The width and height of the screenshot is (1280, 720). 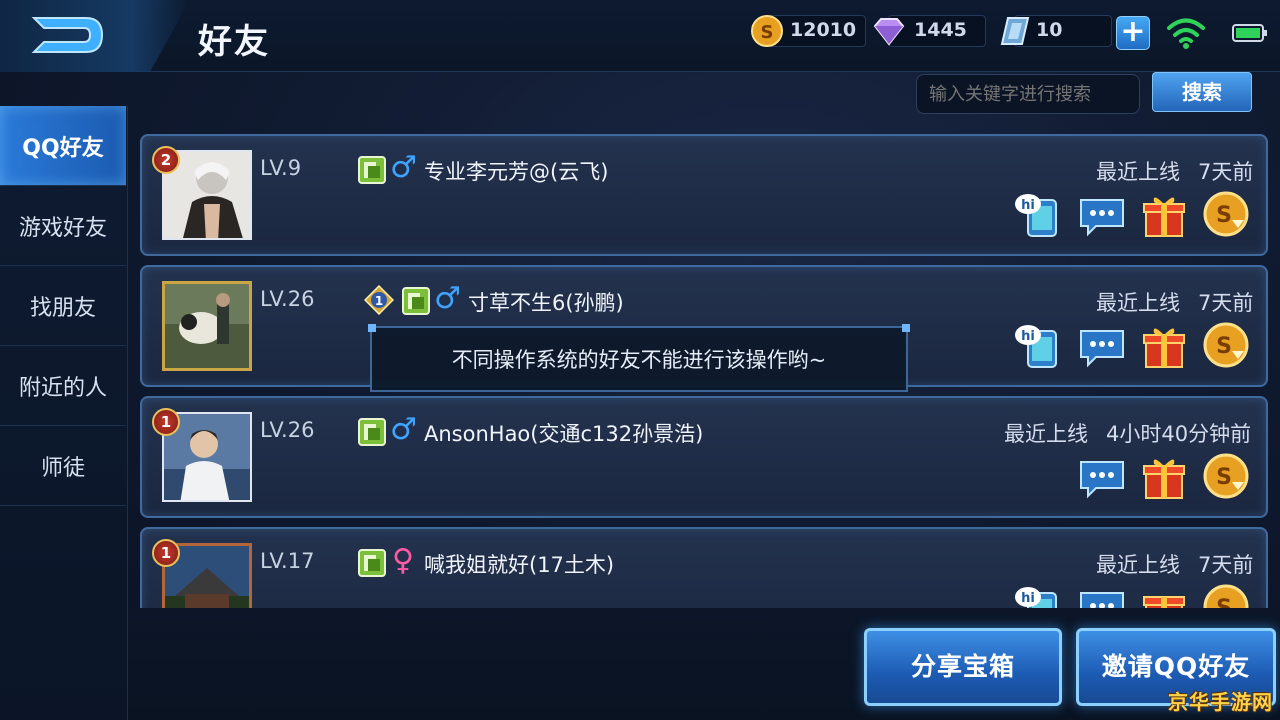 I want to click on friend-card: 1 LV.17 ♀ 喊我姐就好(17土木) 最近上线 7天前 hi, so click(x=704, y=567).